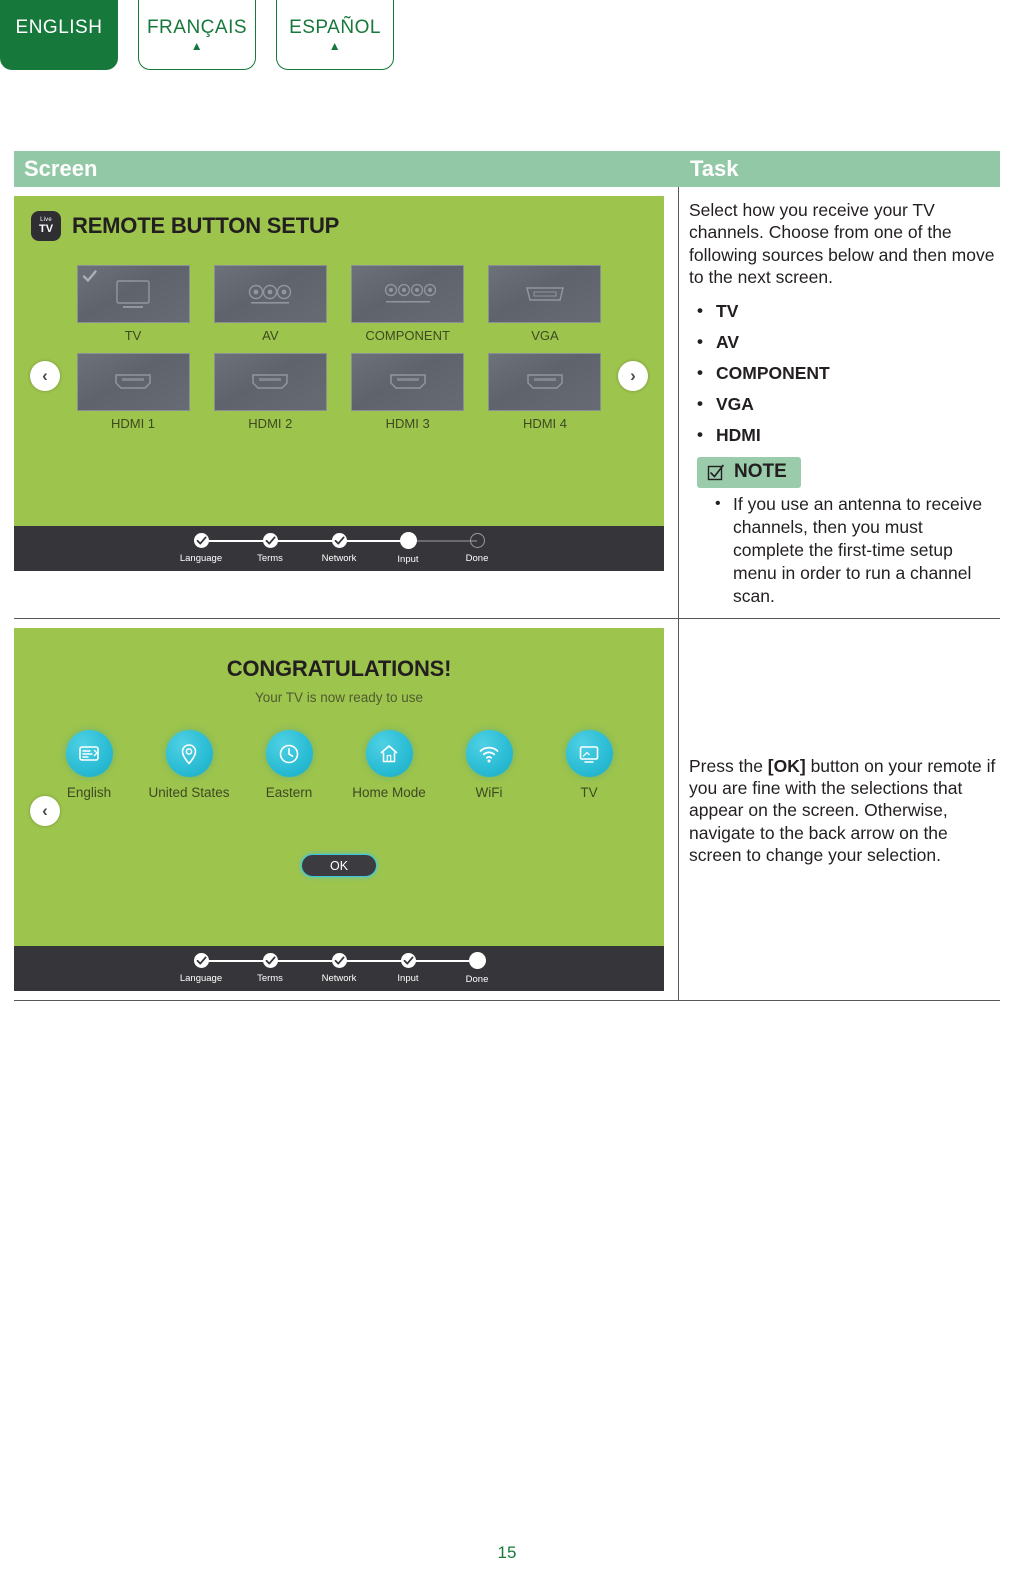  I want to click on input-tile-vga-thumb, so click(545, 294).